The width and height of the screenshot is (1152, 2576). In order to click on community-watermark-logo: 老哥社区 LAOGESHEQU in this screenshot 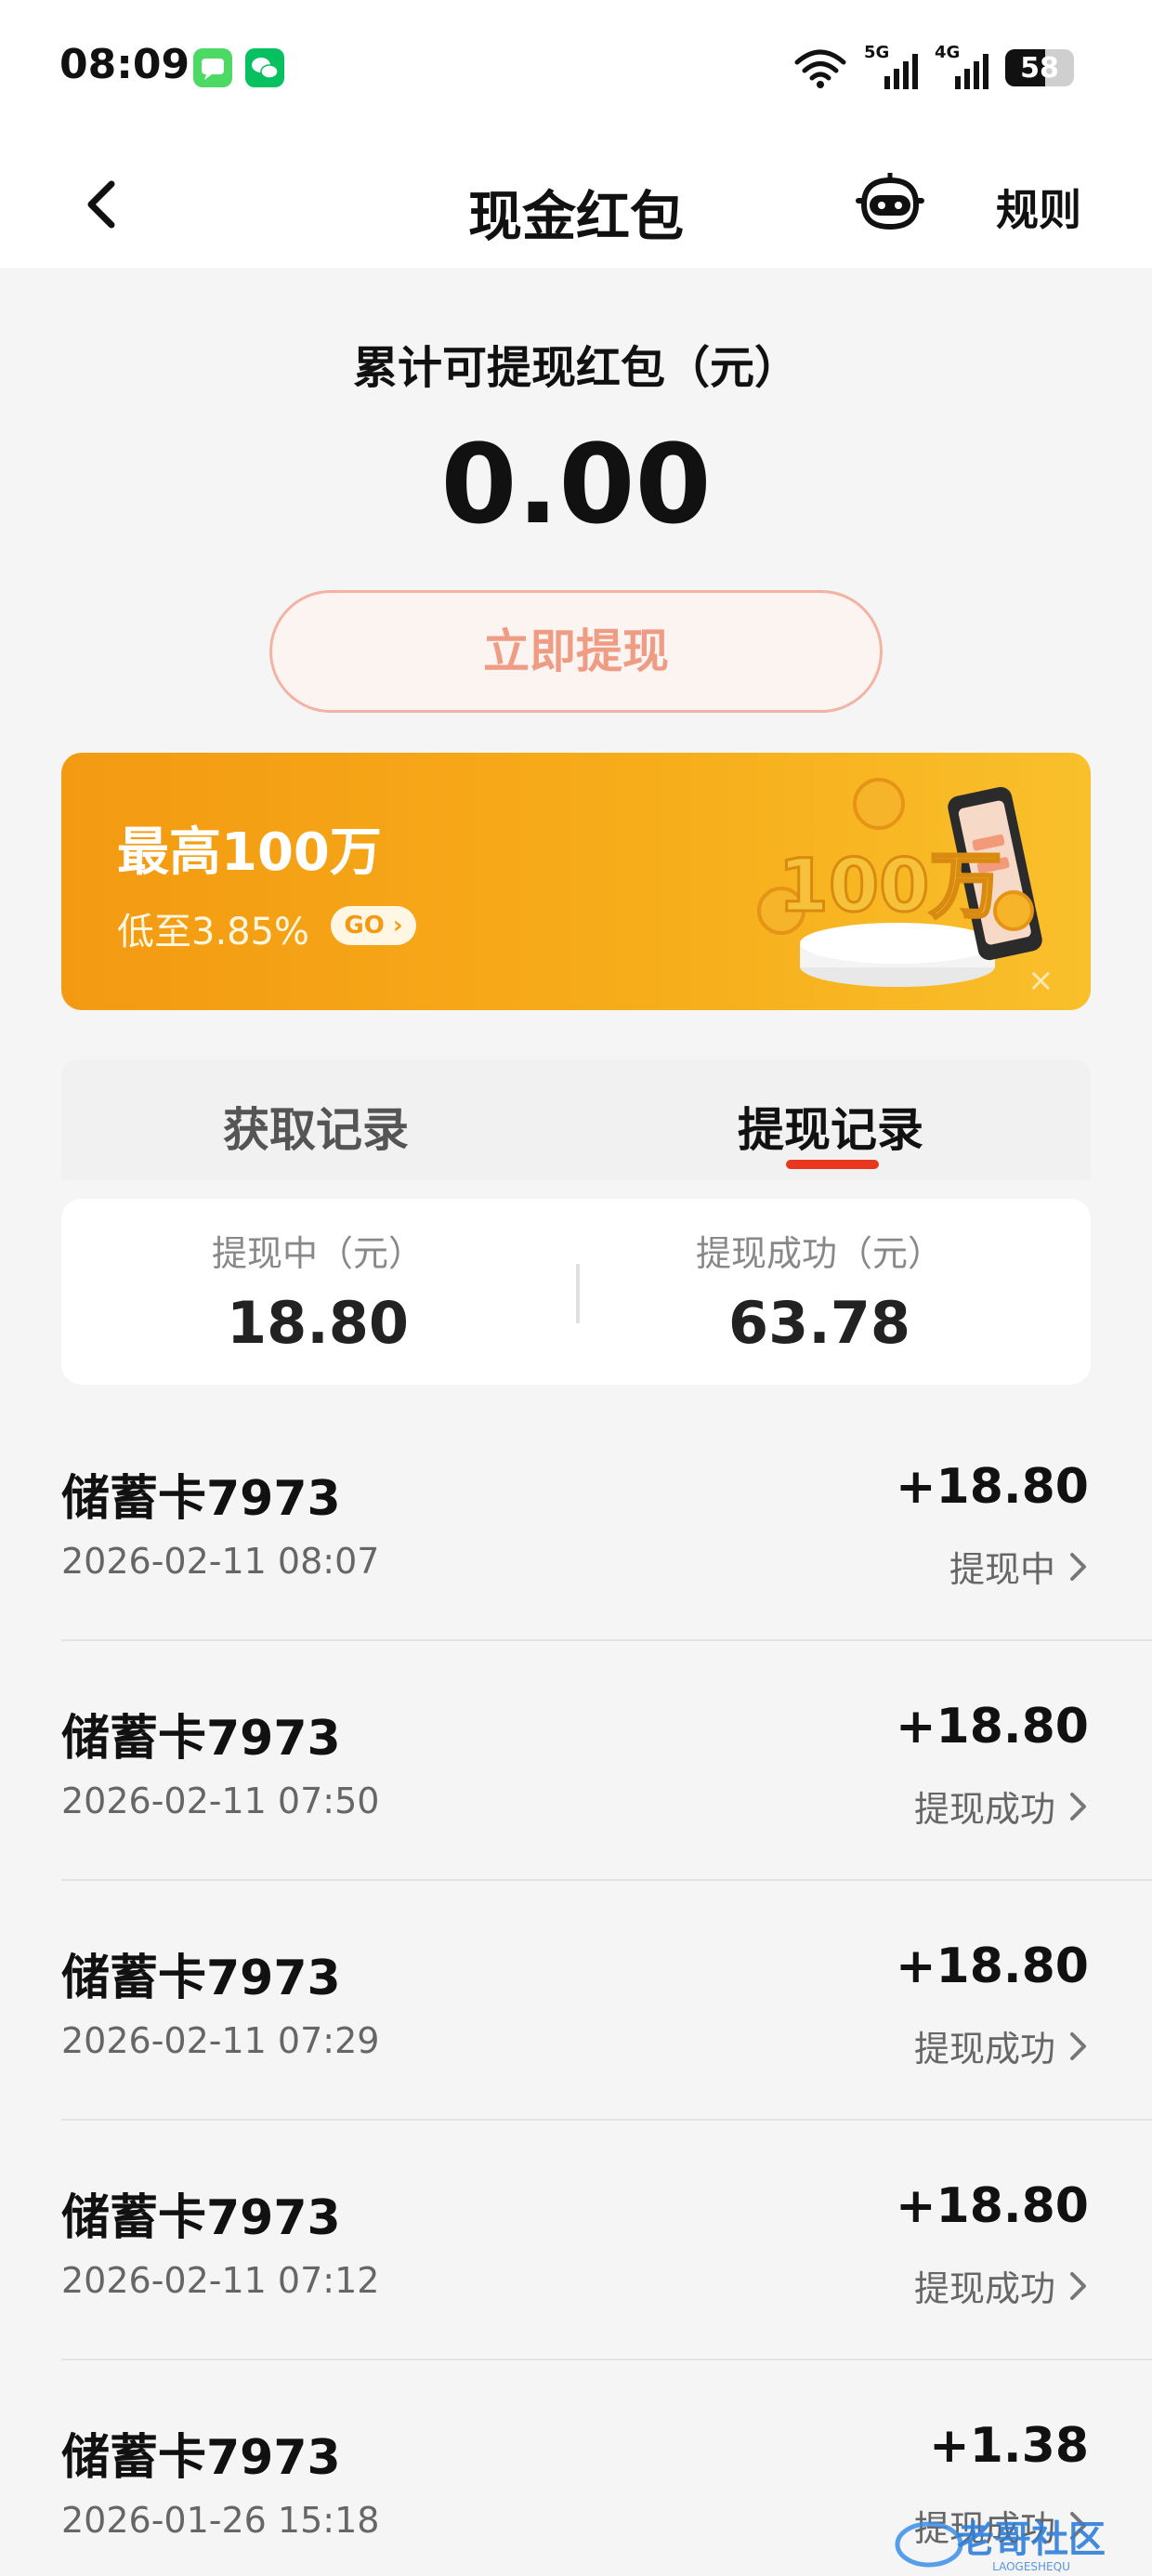, I will do `click(1000, 2545)`.